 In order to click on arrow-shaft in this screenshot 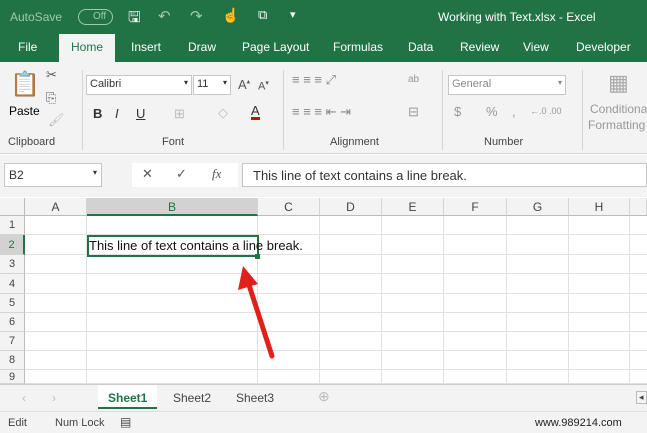, I will do `click(260, 320)`.